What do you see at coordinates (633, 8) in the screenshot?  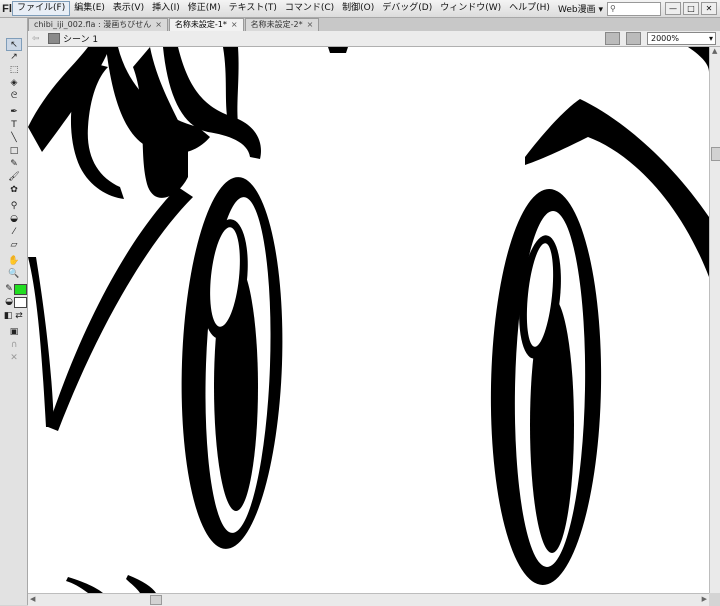 I see `help-search-input: ⚲` at bounding box center [633, 8].